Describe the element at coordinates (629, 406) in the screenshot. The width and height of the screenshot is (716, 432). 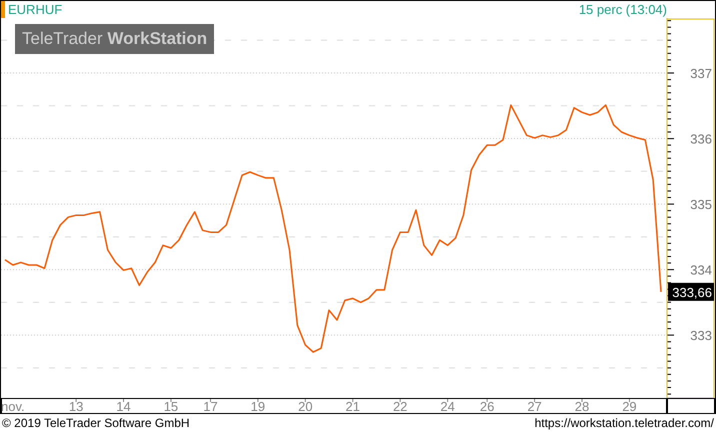
I see `axis-label: 29` at that location.